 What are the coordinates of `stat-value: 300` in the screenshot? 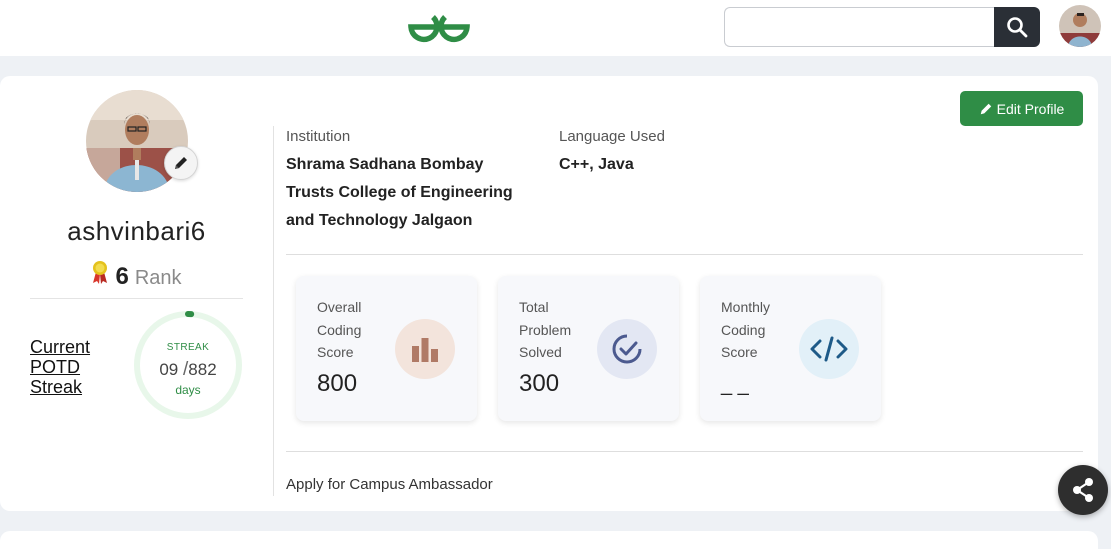 It's located at (539, 383).